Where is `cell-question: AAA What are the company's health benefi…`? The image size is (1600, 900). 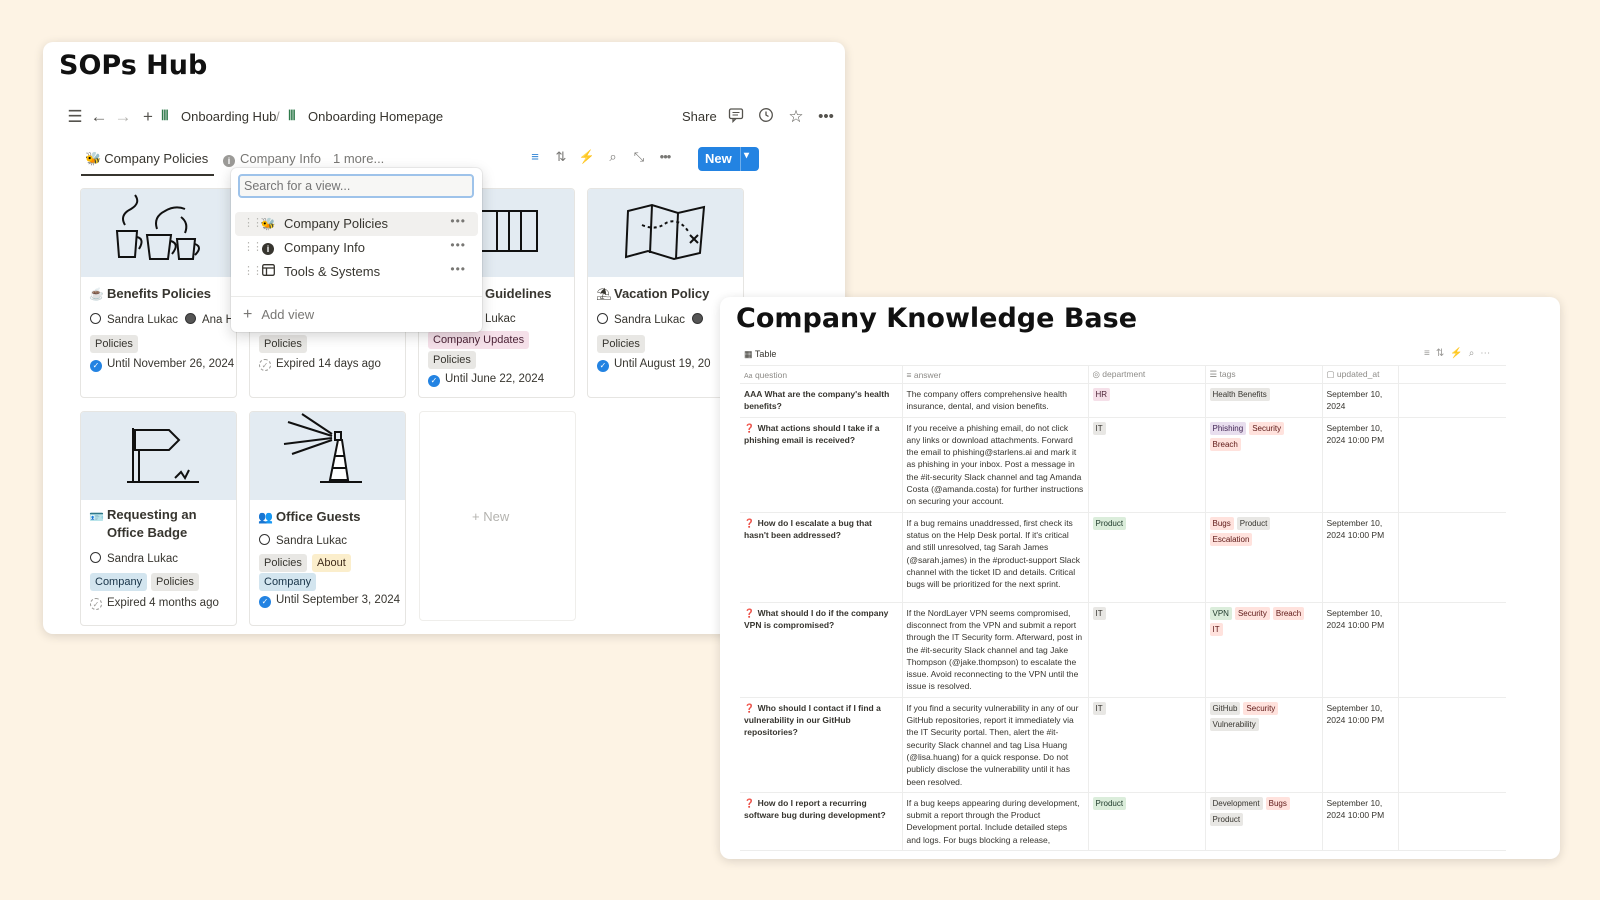
cell-question: AAA What are the company's health benefi… is located at coordinates (821, 400).